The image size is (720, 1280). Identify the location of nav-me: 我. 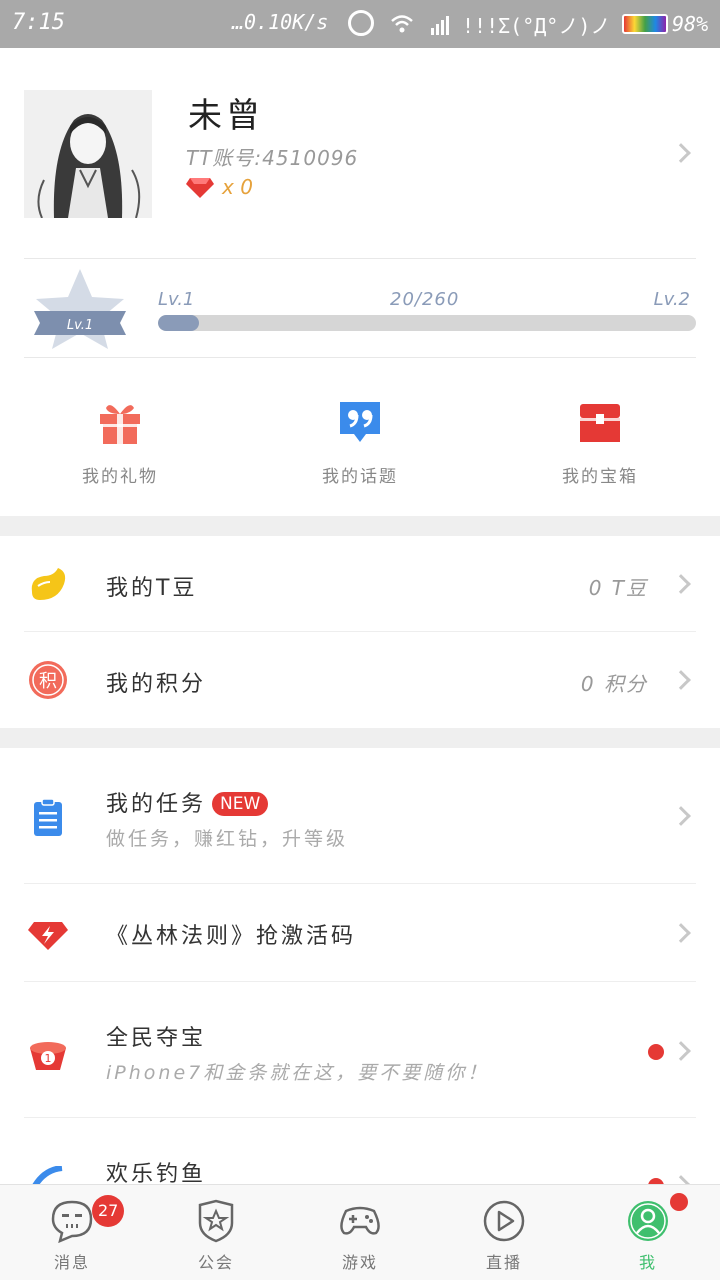
(648, 1232).